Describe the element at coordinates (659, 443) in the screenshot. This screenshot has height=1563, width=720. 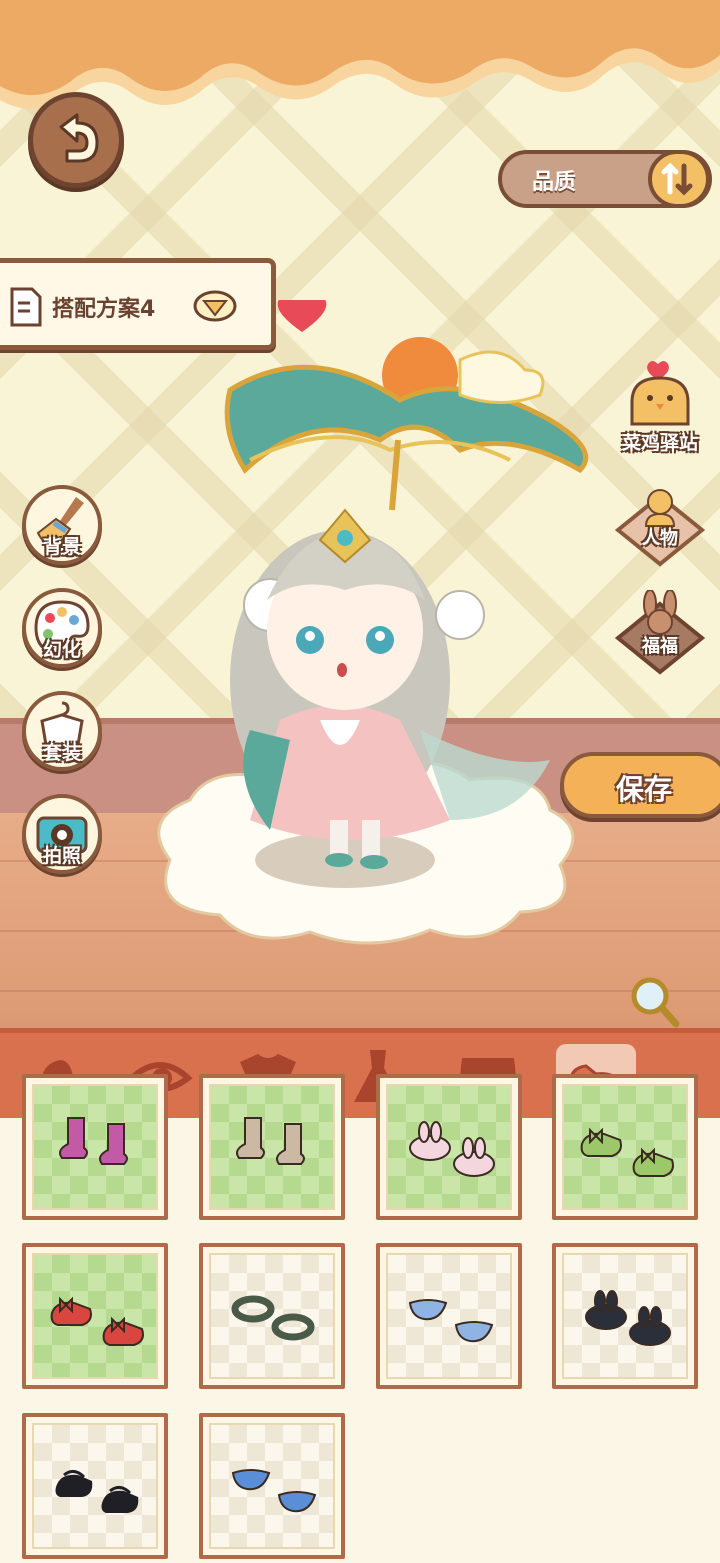
I see `chick-station-label: 菜鸡驿站` at that location.